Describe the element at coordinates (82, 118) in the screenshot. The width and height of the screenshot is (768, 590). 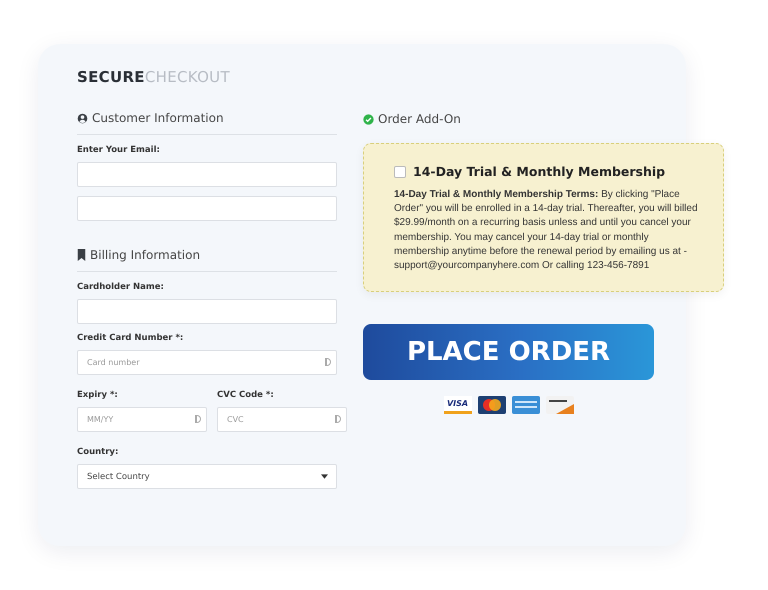
I see `user-icon` at that location.